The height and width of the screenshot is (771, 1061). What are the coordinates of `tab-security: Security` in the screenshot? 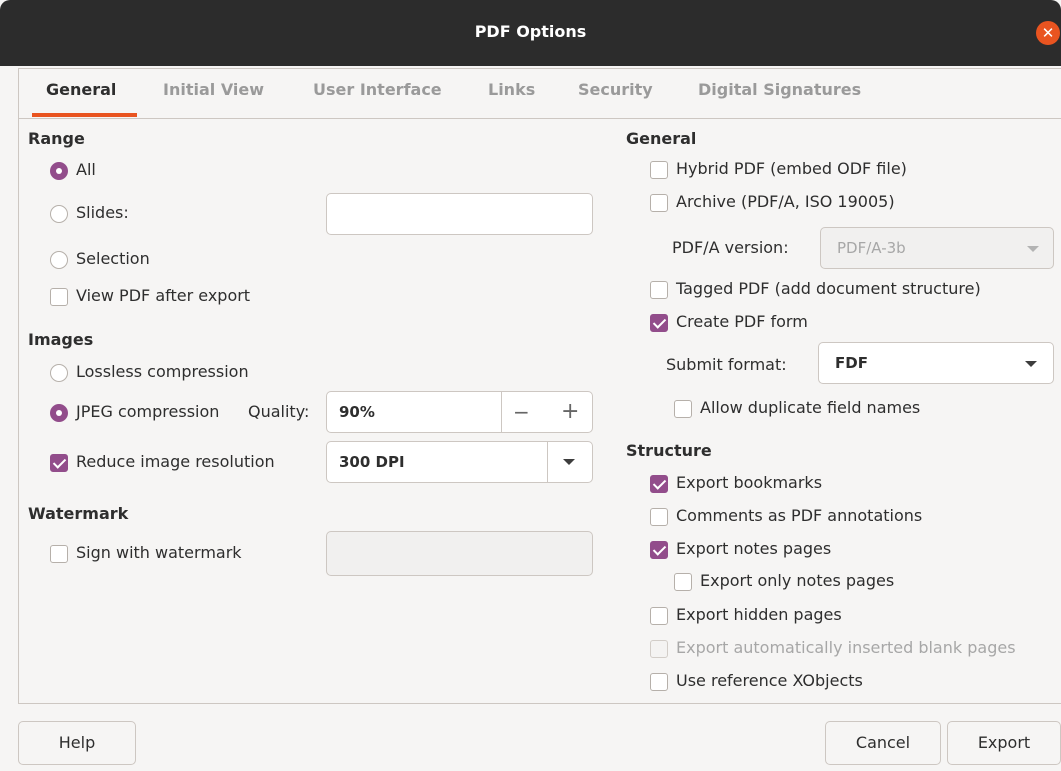 It's located at (615, 89).